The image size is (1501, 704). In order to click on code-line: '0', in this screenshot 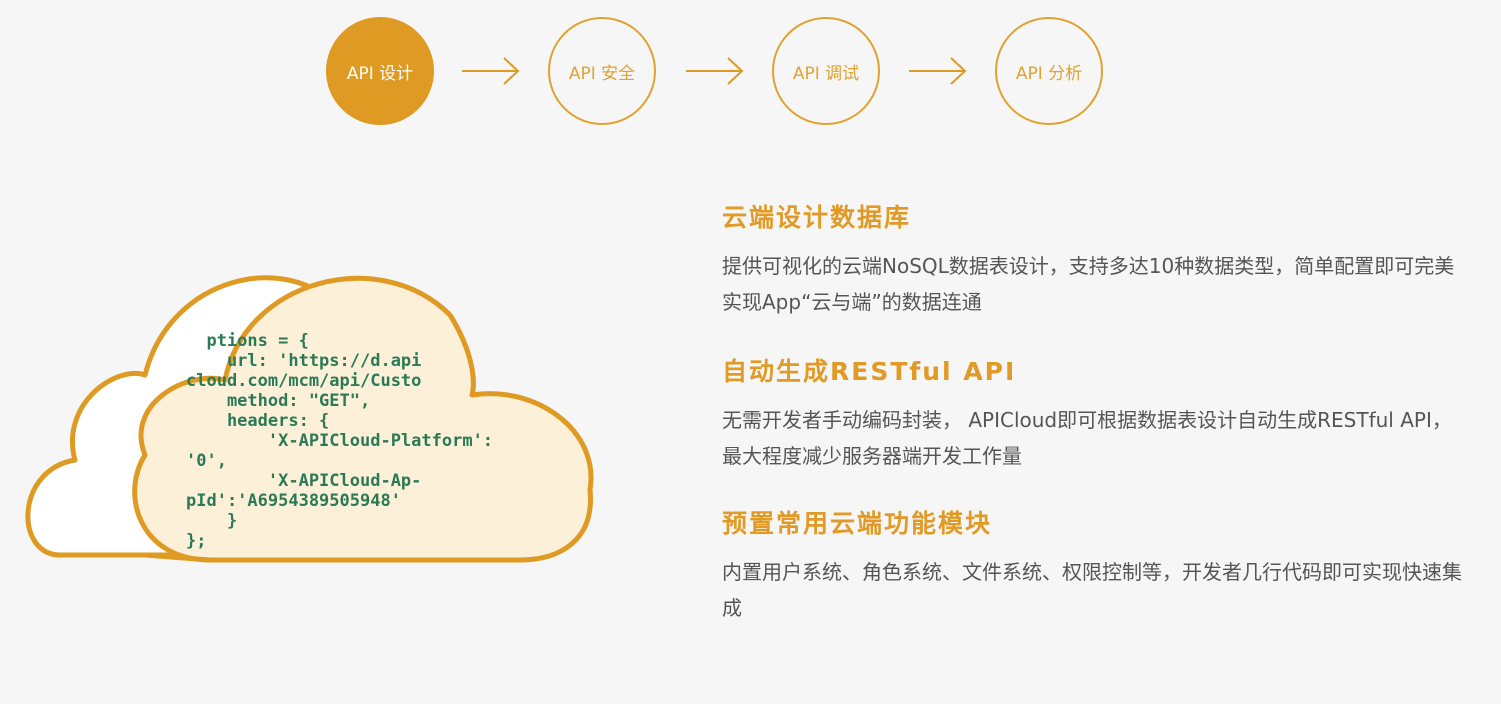, I will do `click(206, 461)`.